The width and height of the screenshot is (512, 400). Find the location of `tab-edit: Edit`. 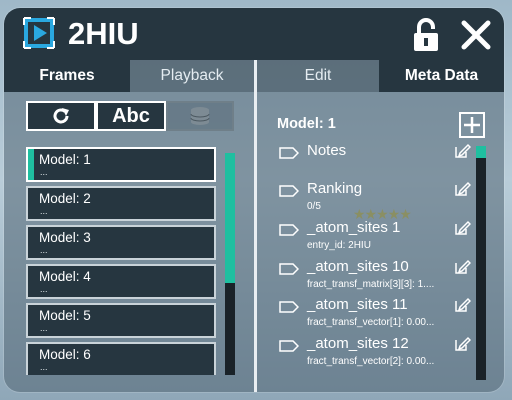

tab-edit: Edit is located at coordinates (318, 76).